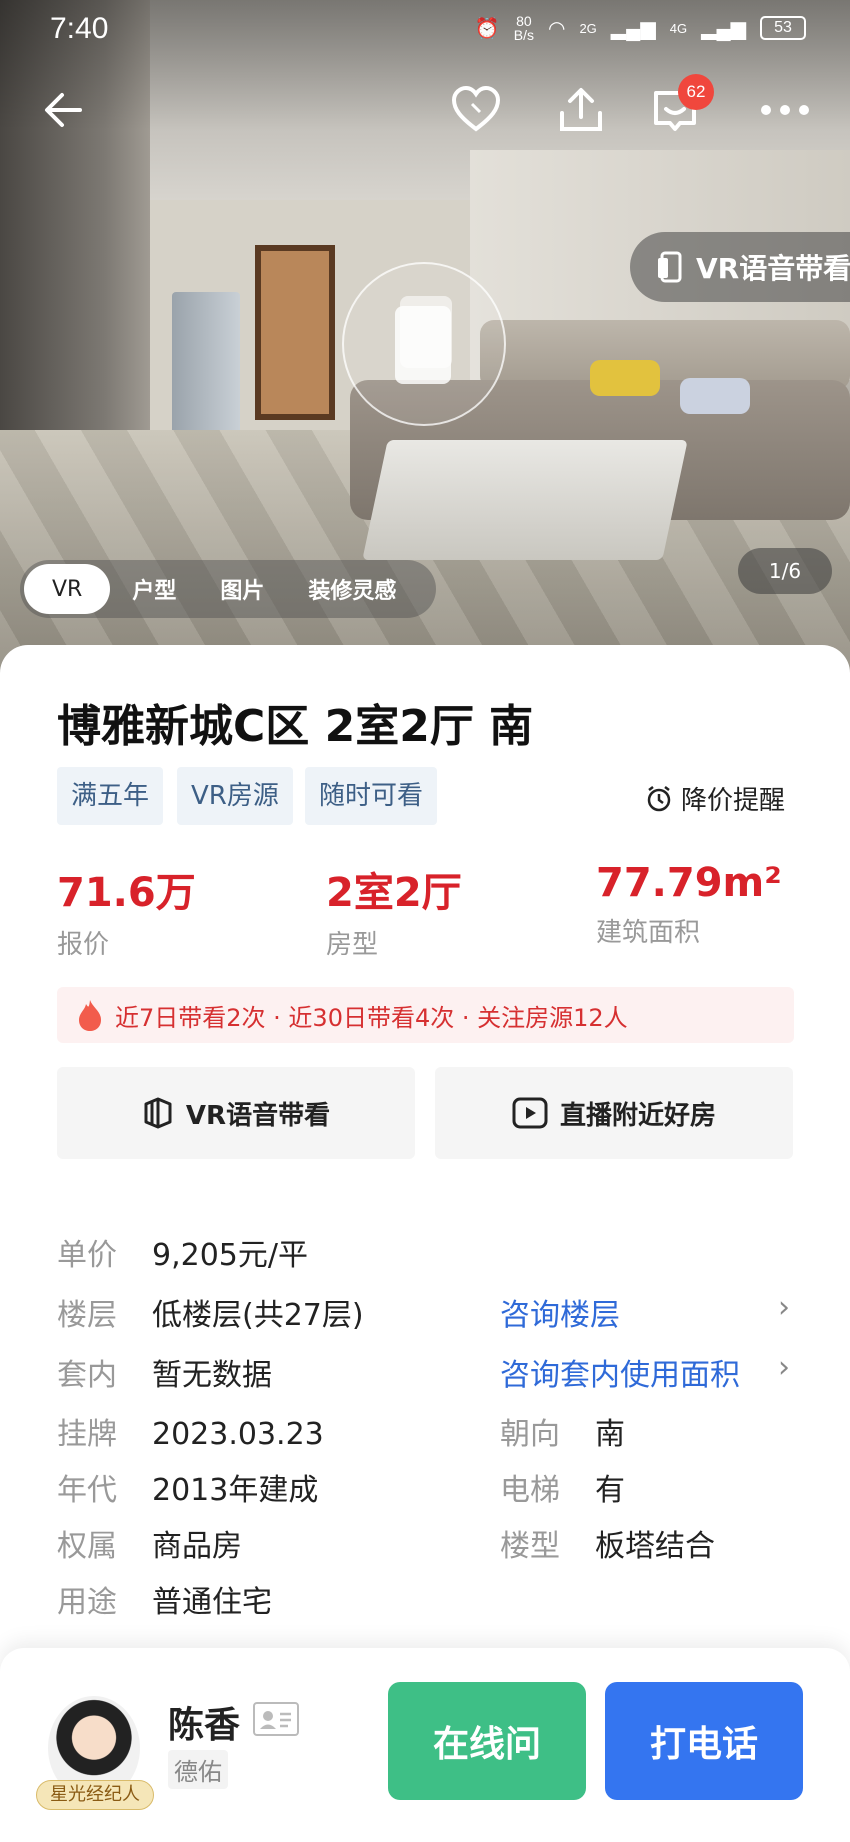 The image size is (850, 1842). I want to click on stat-layout: 2室2厅 房型, so click(394, 910).